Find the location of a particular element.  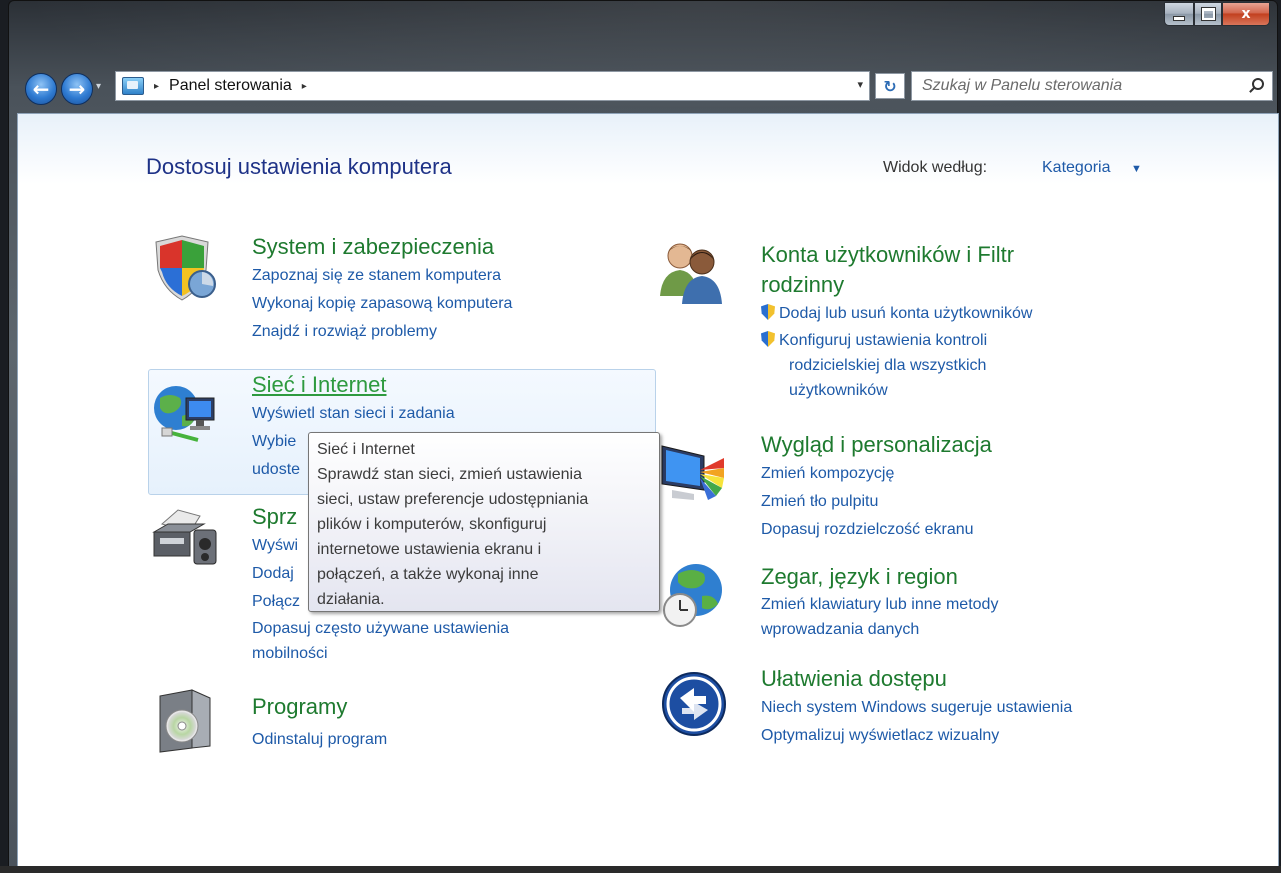

forward-button: → is located at coordinates (77, 89).